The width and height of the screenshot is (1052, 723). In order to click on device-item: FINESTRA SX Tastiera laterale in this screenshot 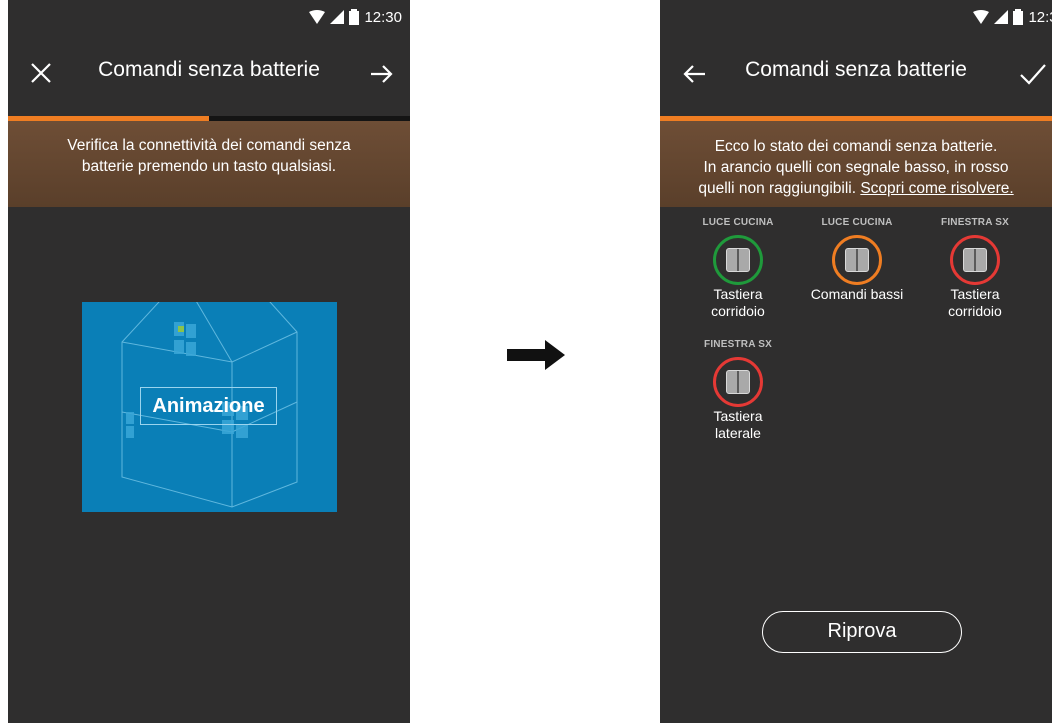, I will do `click(738, 390)`.